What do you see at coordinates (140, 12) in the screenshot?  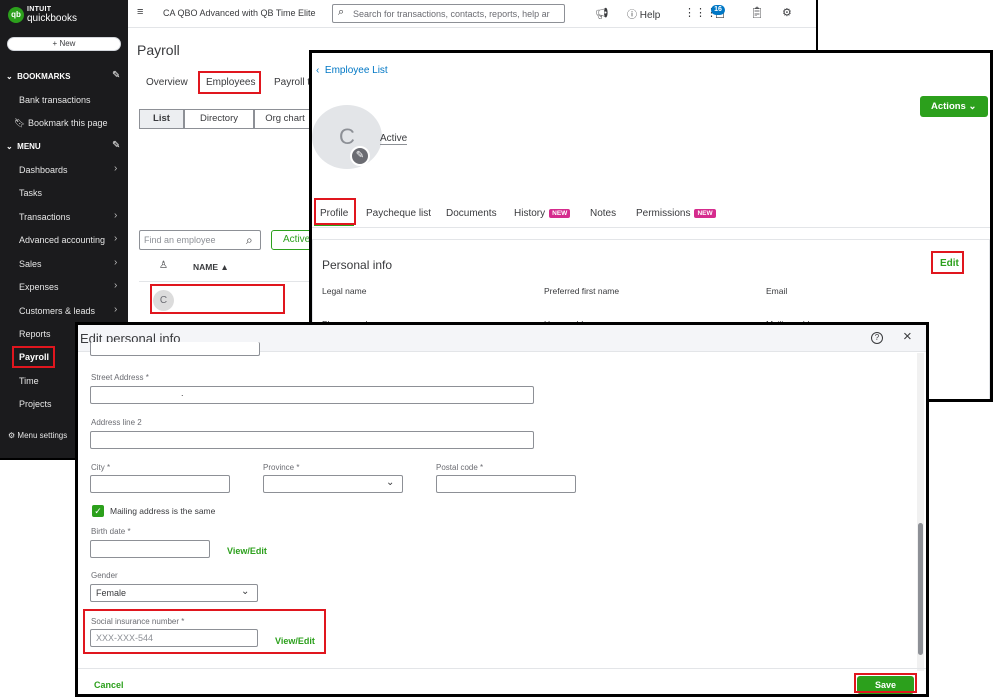 I see `hamburger-menu-icon: ≡` at bounding box center [140, 12].